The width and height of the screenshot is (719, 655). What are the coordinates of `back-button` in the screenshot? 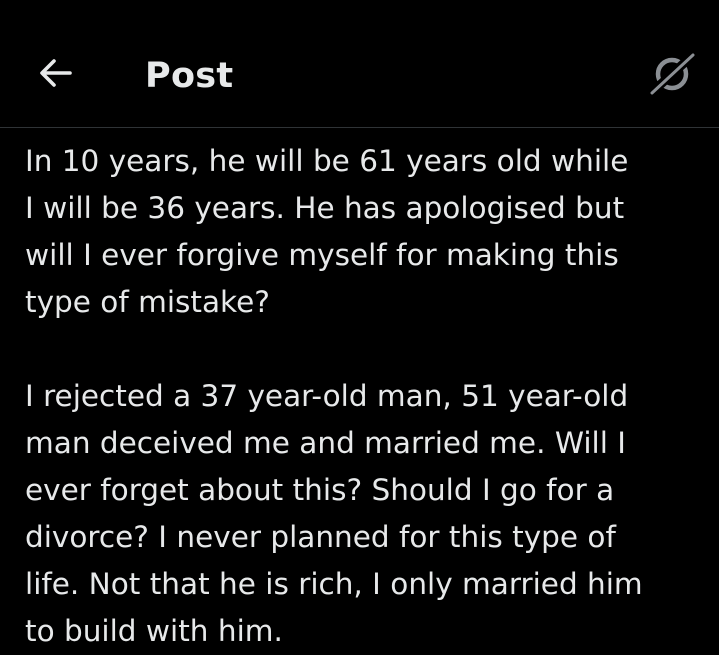 It's located at (56, 74).